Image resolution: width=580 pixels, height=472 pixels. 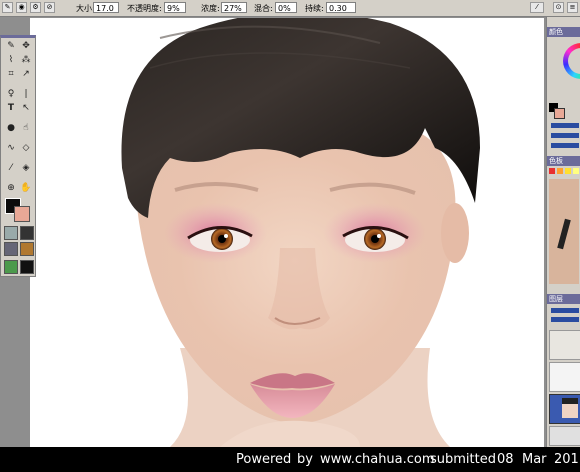 I want to click on layer-blend-slider, so click(x=565, y=319).